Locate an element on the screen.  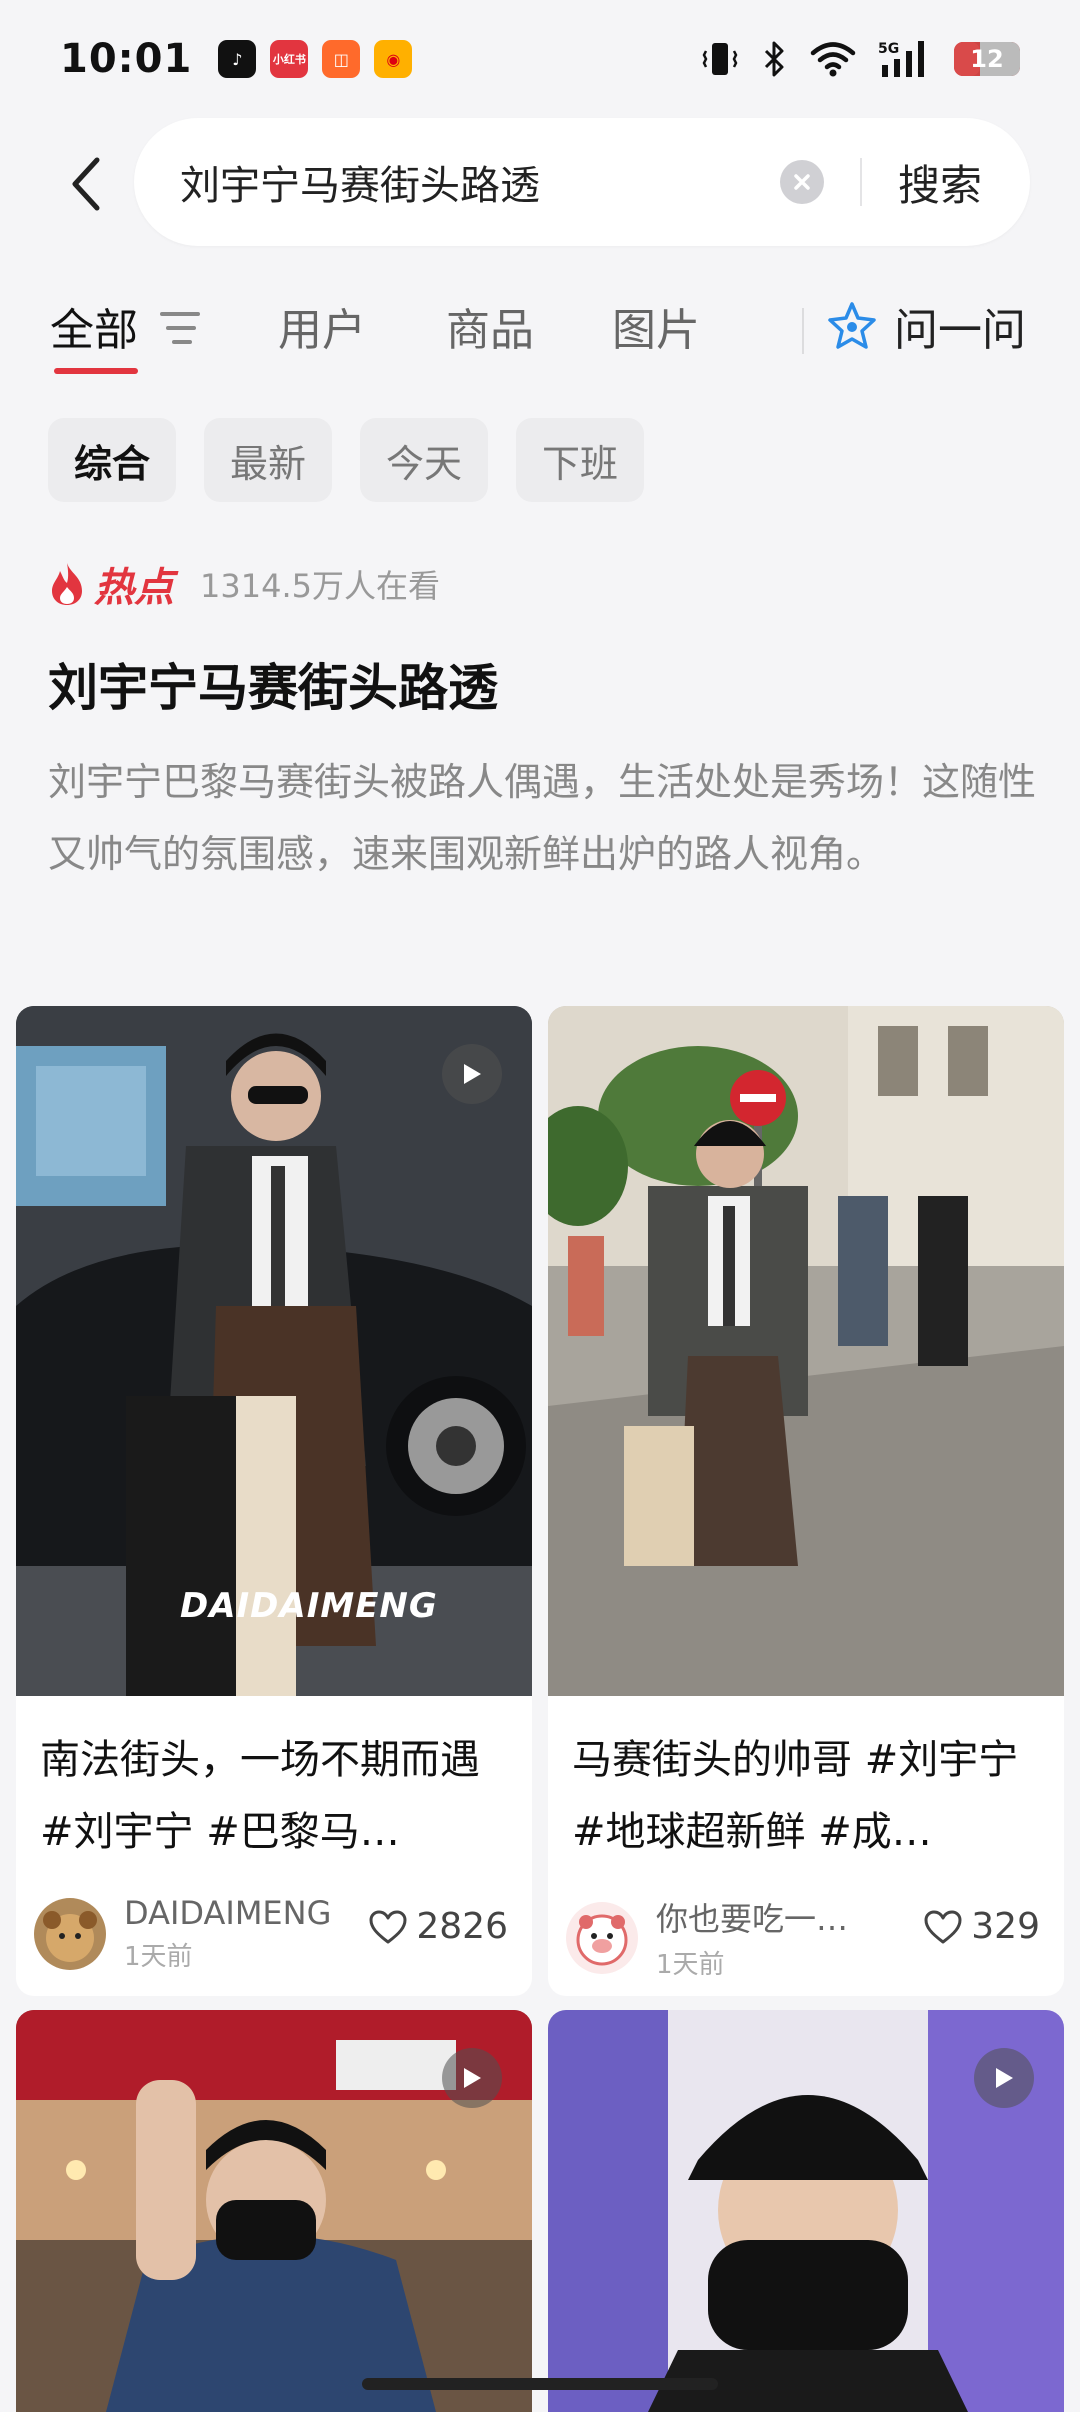
tab-products: 商品 is located at coordinates (490, 326).